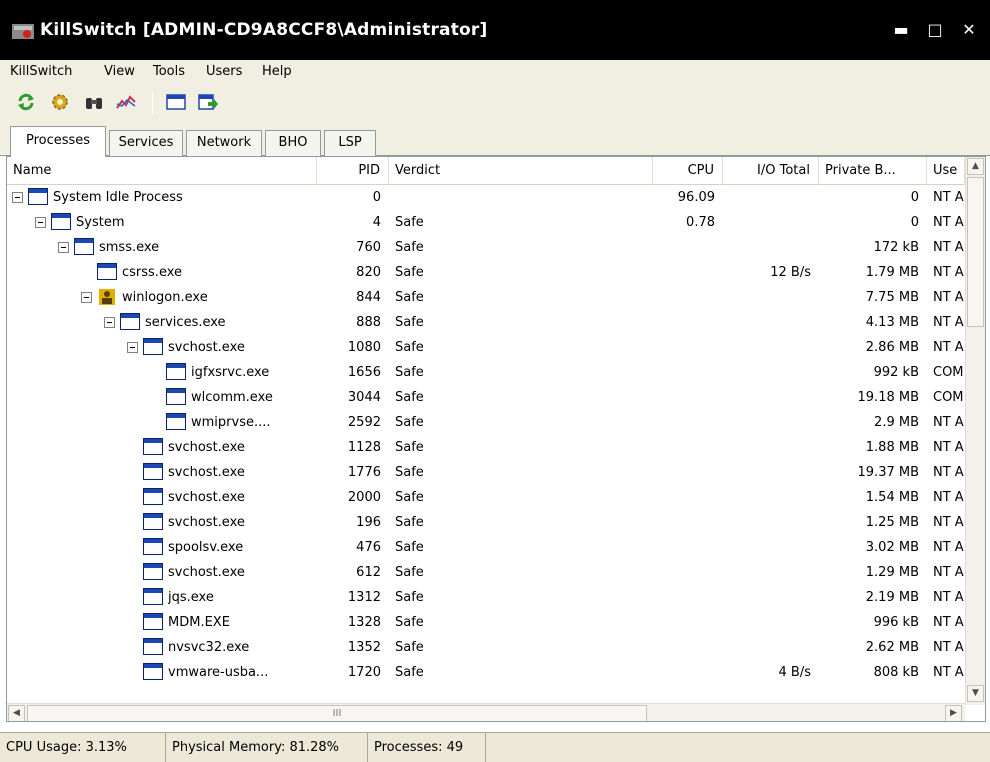 This screenshot has width=990, height=762. What do you see at coordinates (969, 30) in the screenshot?
I see `close-button: ✕` at bounding box center [969, 30].